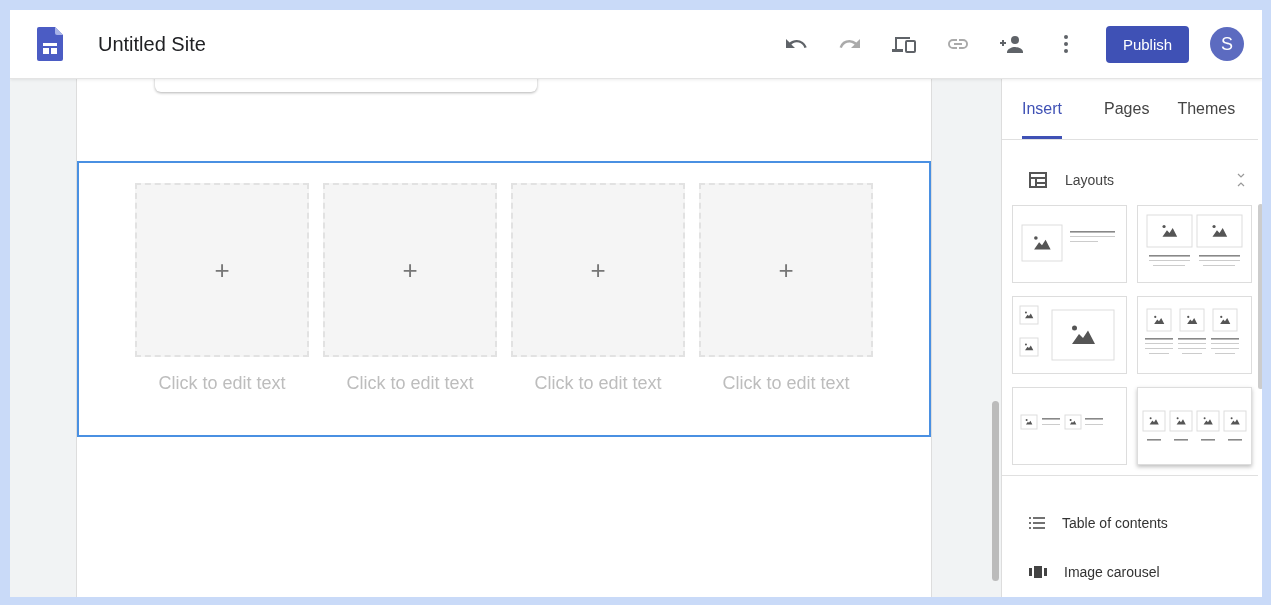  Describe the element at coordinates (1132, 522) in the screenshot. I see `table-of-contents-item: Table of contents` at that location.